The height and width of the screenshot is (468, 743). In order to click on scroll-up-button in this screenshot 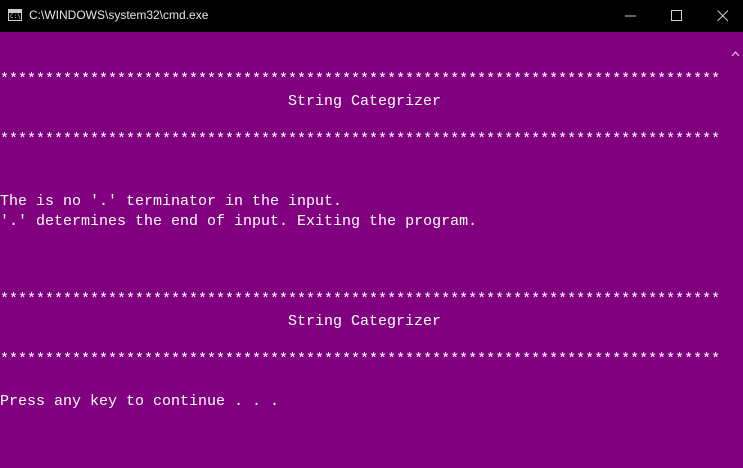, I will do `click(735, 53)`.